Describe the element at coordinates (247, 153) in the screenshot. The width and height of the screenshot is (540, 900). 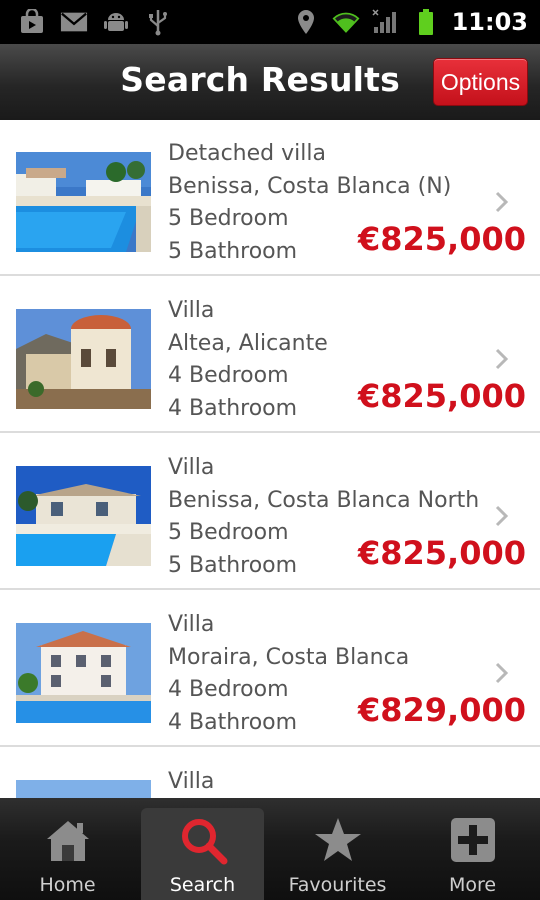
I see `property-type: Detached villa` at that location.